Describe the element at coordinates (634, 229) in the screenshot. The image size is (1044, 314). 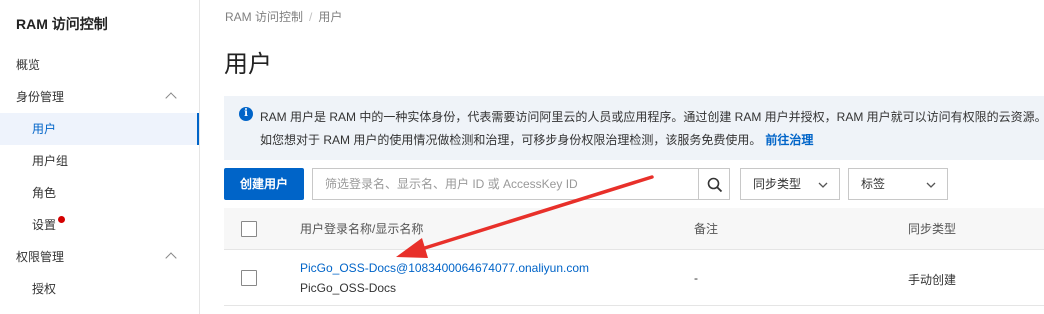
I see `table-header: 用户登录名称/显示名称 备注 同步类型` at that location.